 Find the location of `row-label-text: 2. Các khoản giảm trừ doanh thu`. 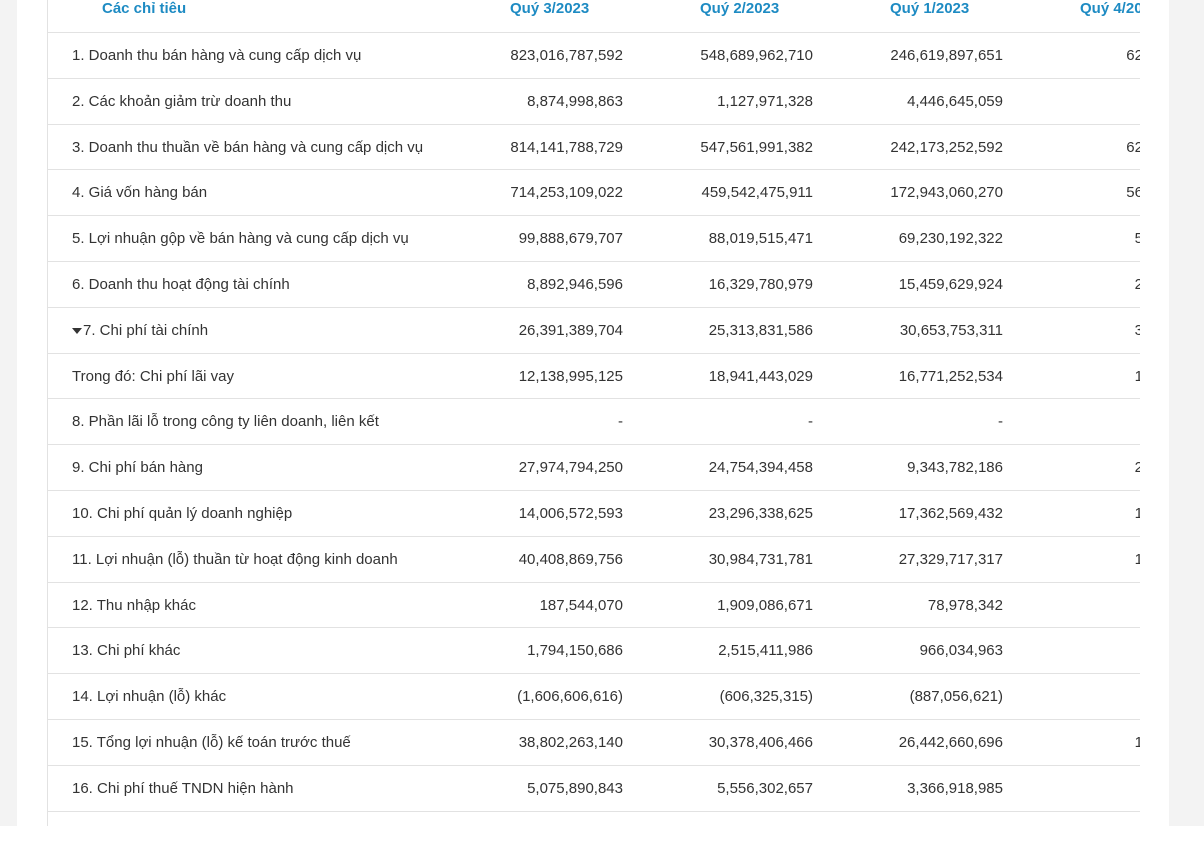

row-label-text: 2. Các khoản giảm trừ doanh thu is located at coordinates (182, 101).